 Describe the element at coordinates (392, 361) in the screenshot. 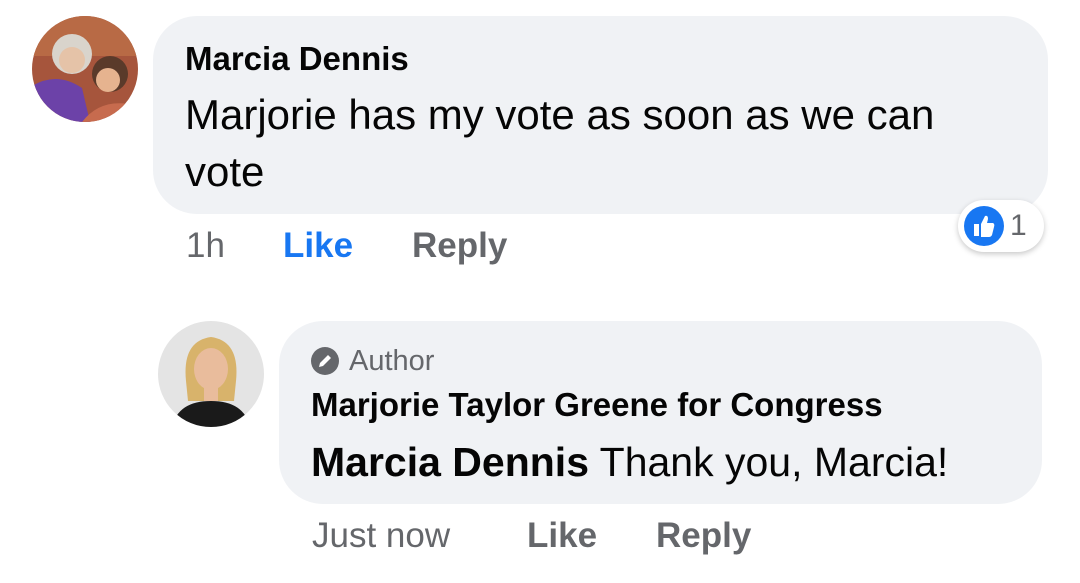

I see `author-badge-label: Author` at that location.